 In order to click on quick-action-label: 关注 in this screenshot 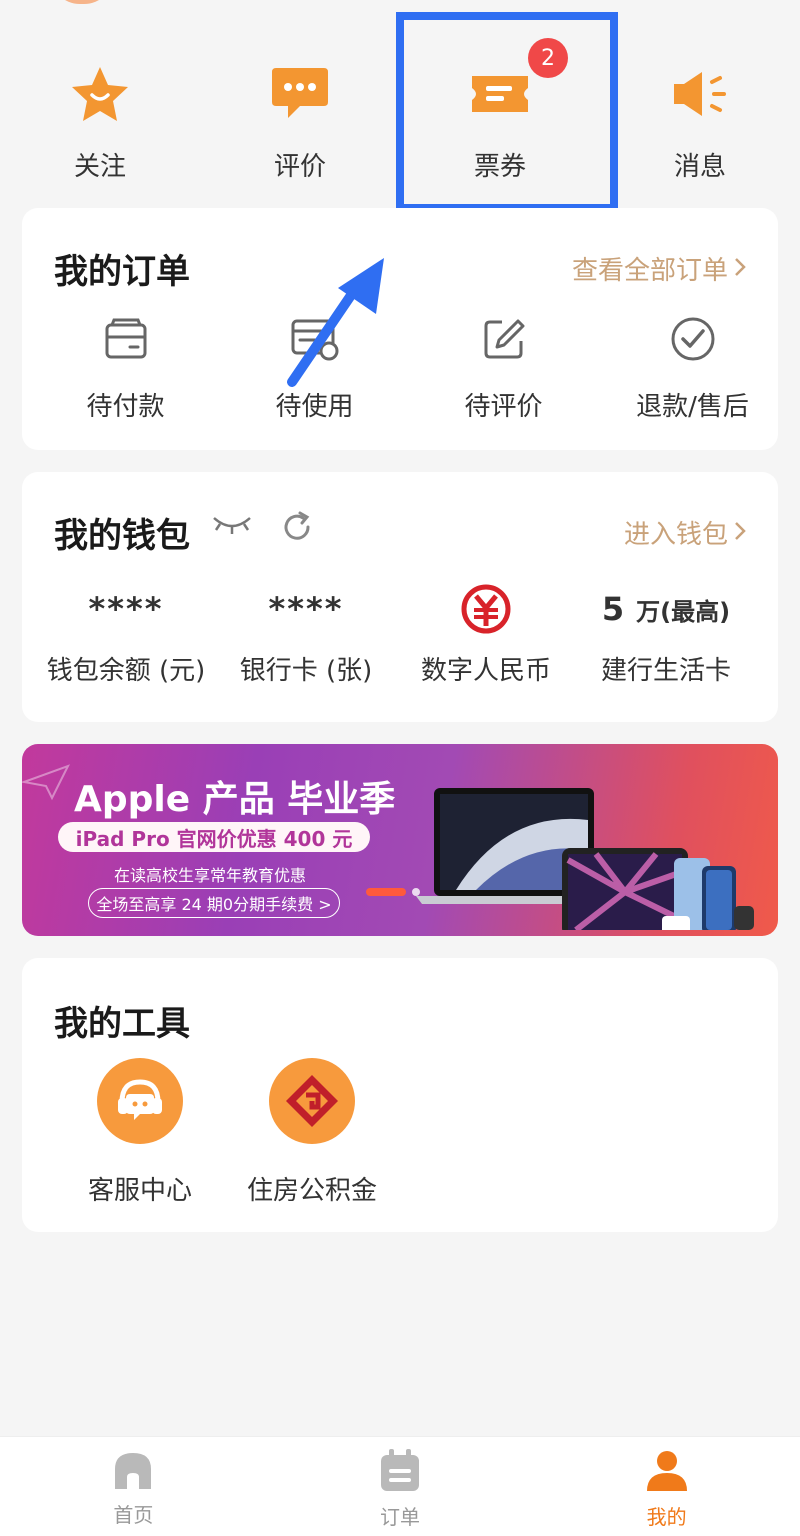, I will do `click(99, 167)`.